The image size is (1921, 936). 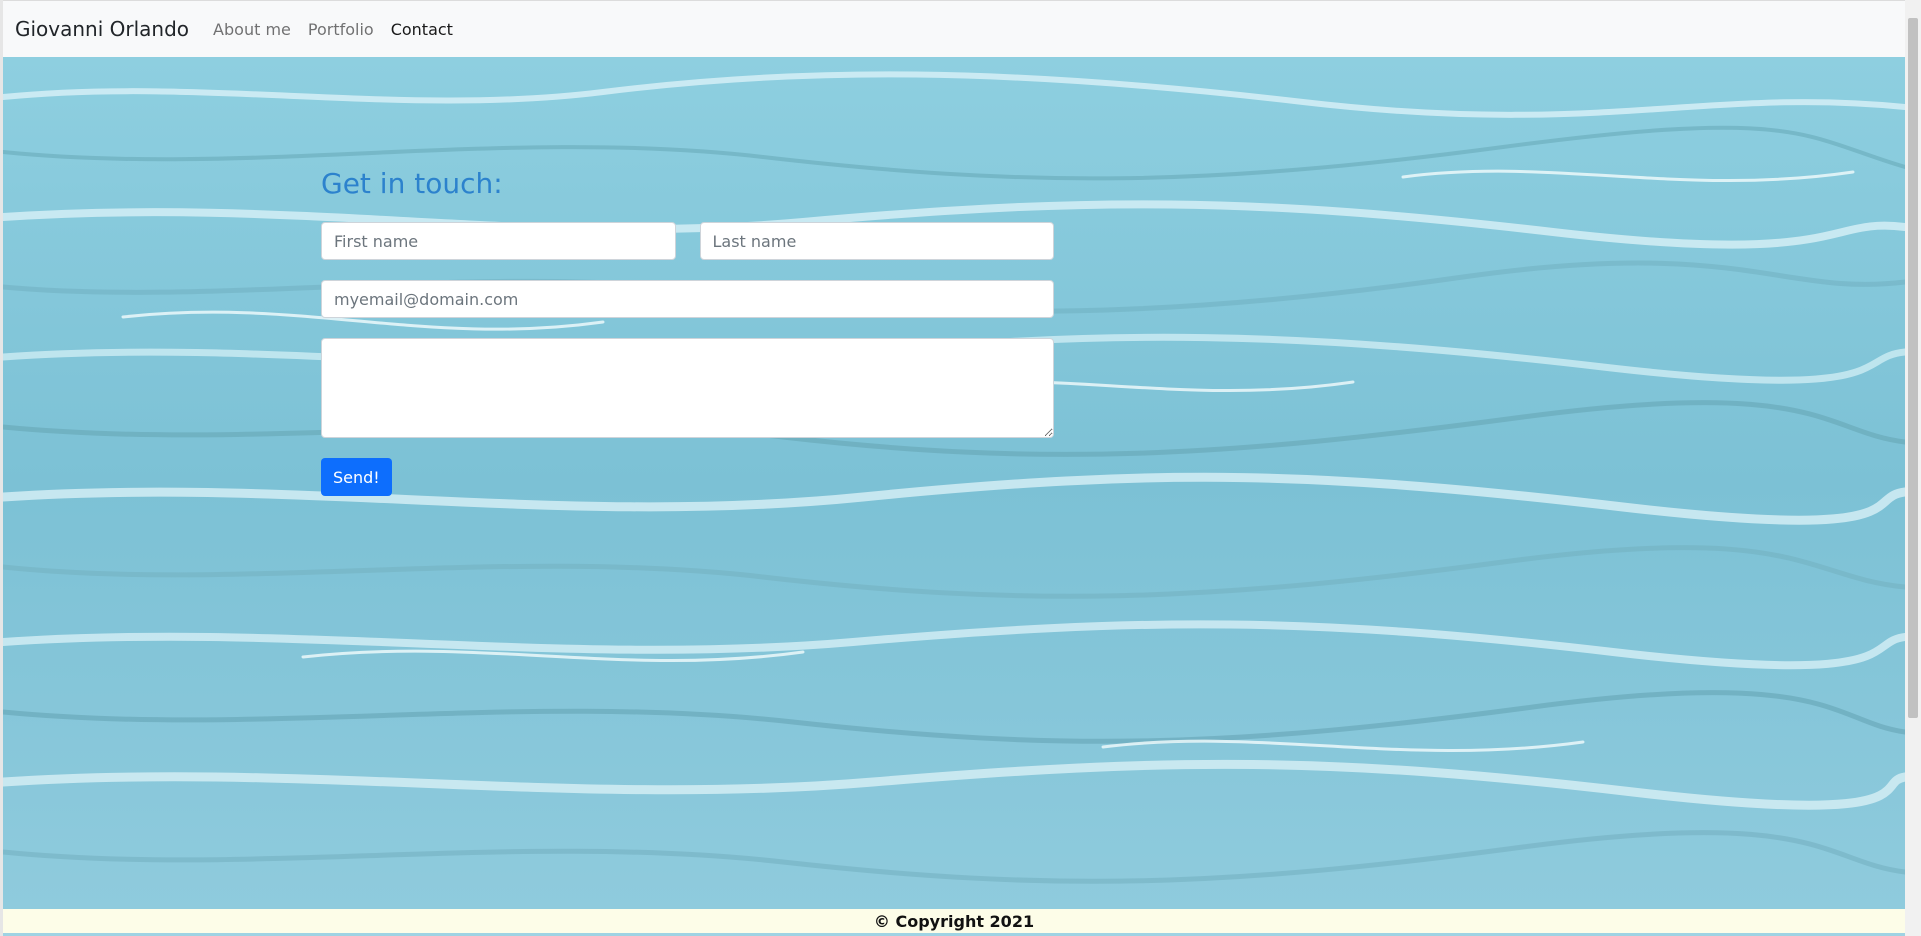 I want to click on form-title: Get in touch:, so click(x=412, y=183).